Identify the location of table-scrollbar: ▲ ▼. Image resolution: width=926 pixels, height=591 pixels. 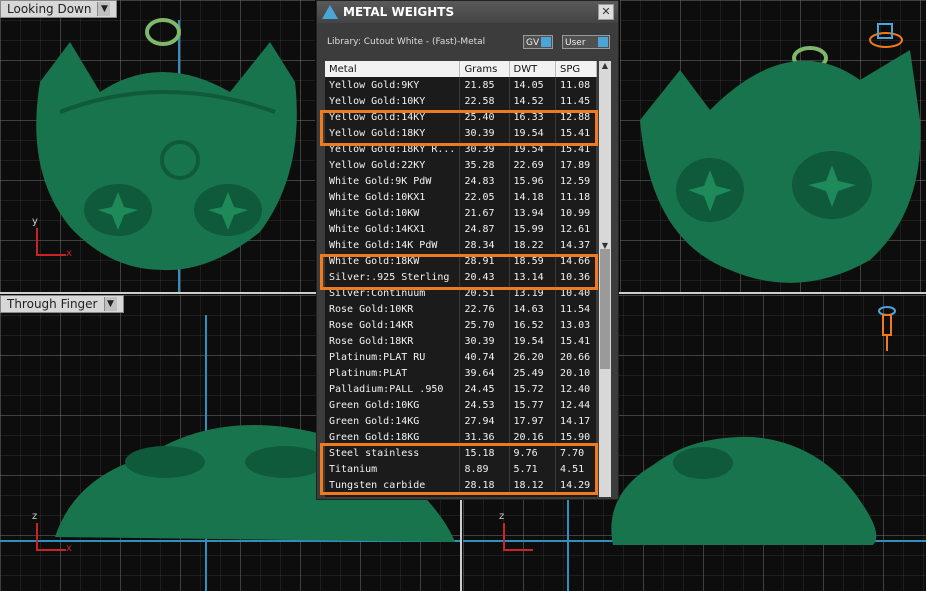
(605, 279).